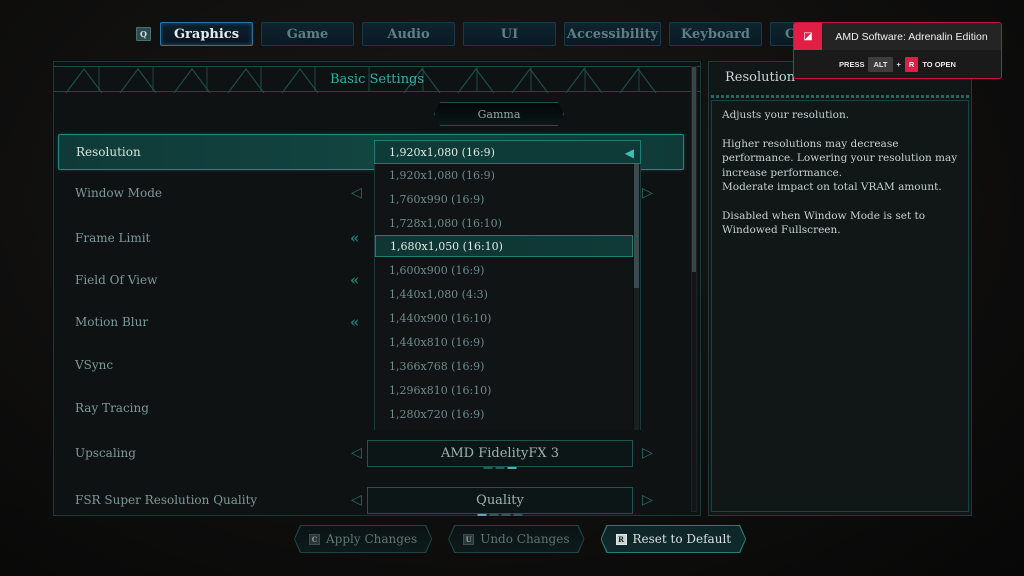 The image size is (1024, 576). What do you see at coordinates (112, 322) in the screenshot?
I see `setting-label: Motion Blur` at bounding box center [112, 322].